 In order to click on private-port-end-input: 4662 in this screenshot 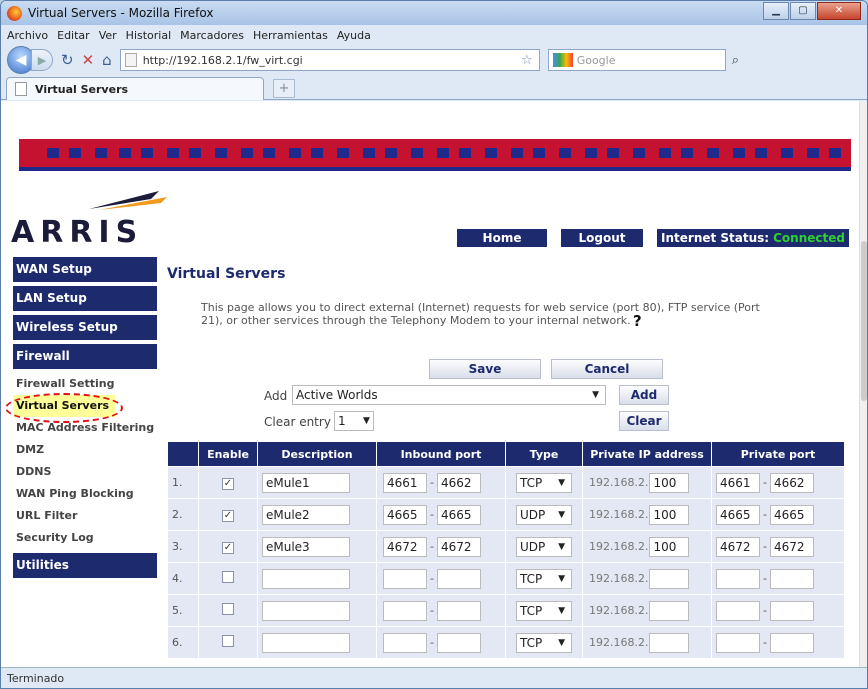, I will do `click(792, 482)`.